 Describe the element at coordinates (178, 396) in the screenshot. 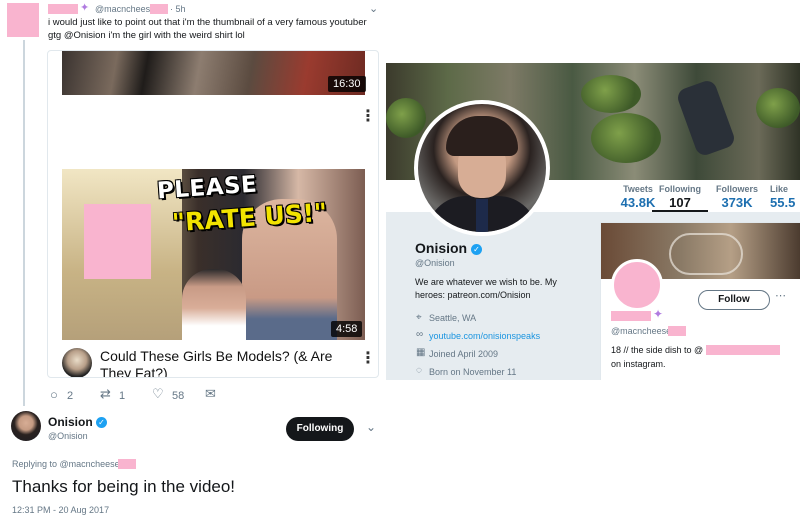

I see `like-count: 58` at that location.